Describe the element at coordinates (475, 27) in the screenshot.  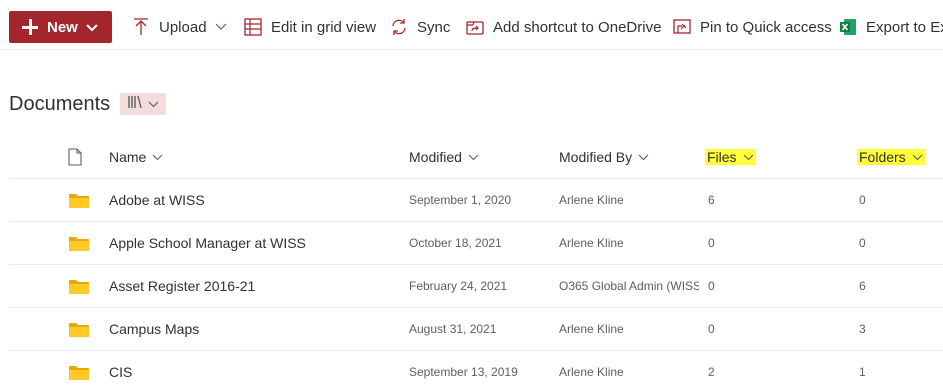
I see `shortcut-icon` at that location.